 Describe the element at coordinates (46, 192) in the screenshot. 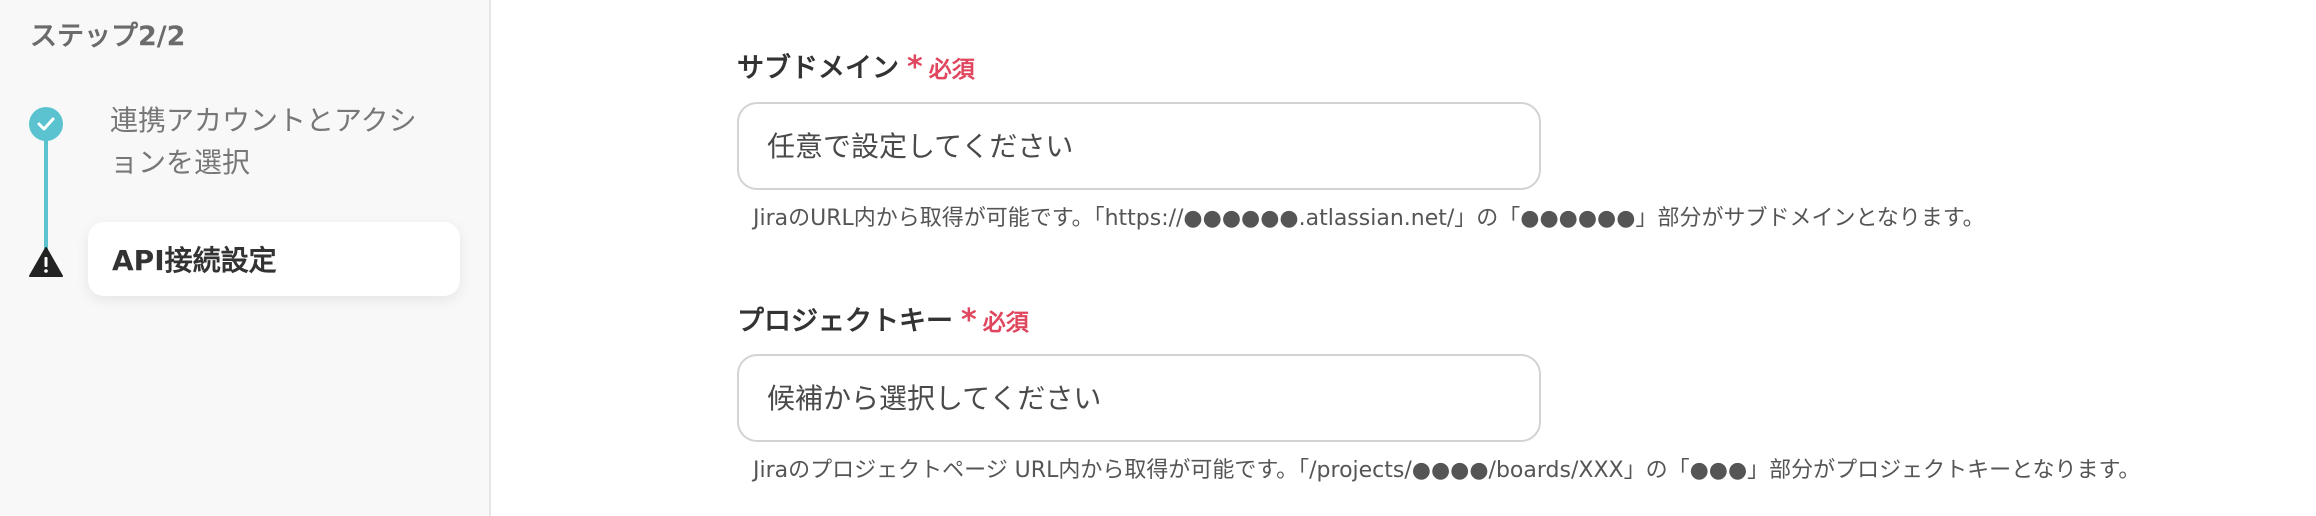

I see `timeline-connector` at that location.